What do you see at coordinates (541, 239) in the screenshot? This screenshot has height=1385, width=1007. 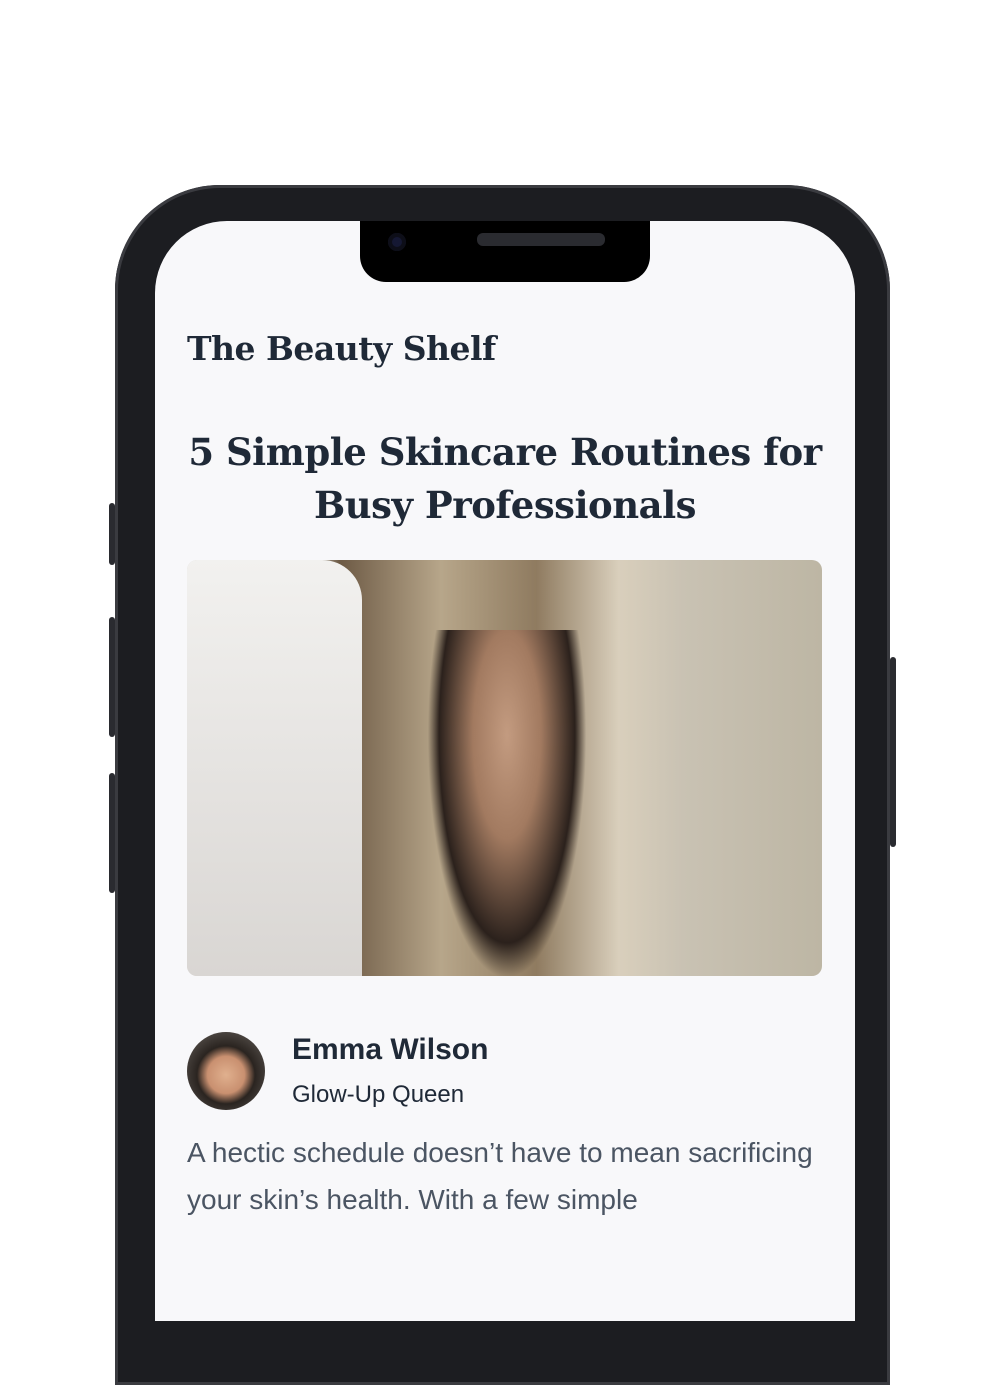 I see `speaker` at bounding box center [541, 239].